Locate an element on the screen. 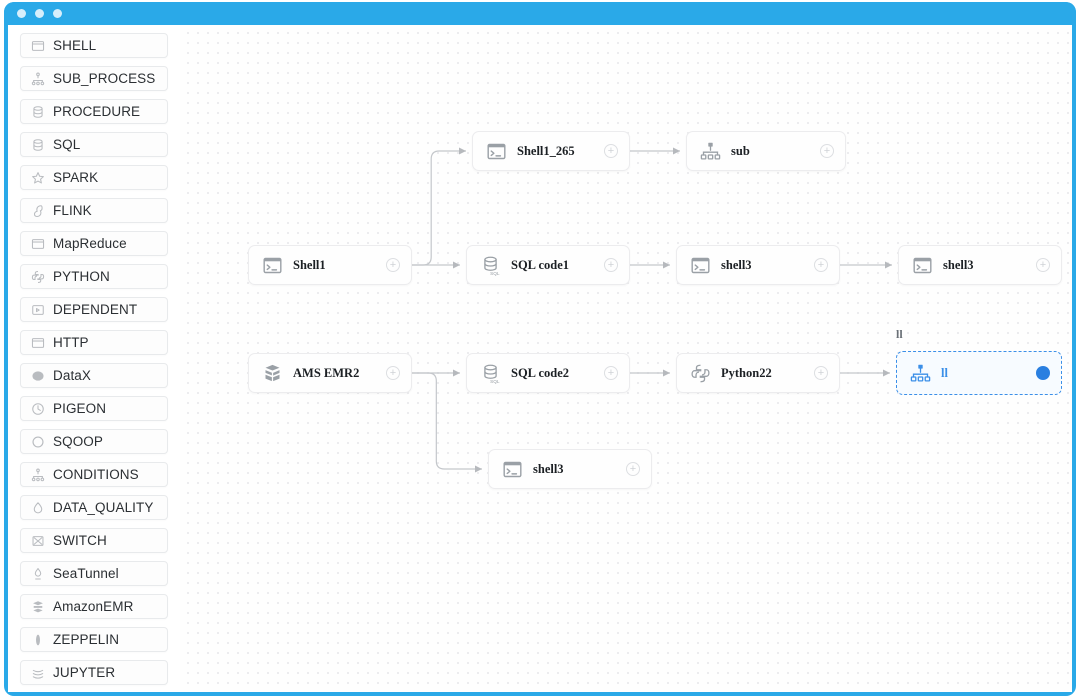 The width and height of the screenshot is (1080, 698). node-label: Shell1_265 is located at coordinates (546, 150).